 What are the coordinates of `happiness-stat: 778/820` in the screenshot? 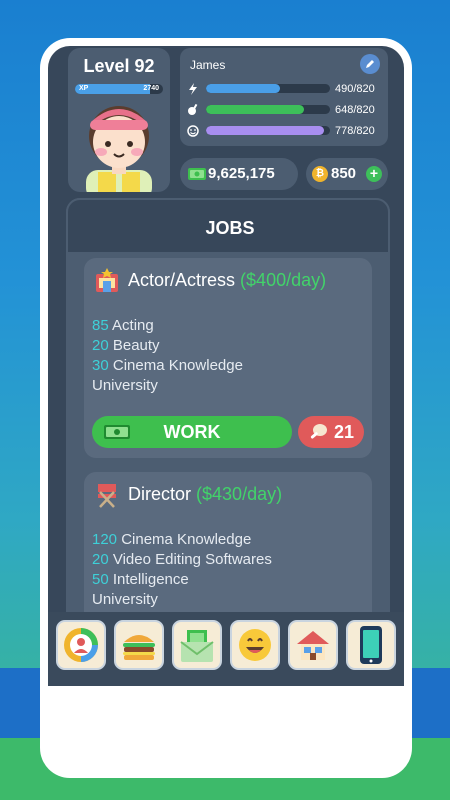 It's located at (286, 131).